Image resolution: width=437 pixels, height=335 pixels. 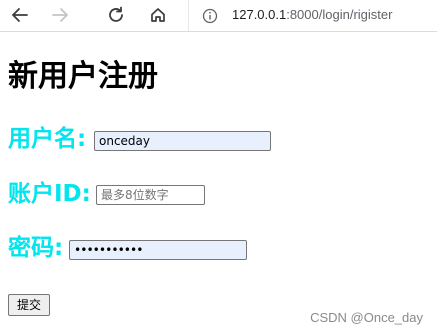 What do you see at coordinates (259, 14) in the screenshot?
I see `url-host: 127.0.0.1` at bounding box center [259, 14].